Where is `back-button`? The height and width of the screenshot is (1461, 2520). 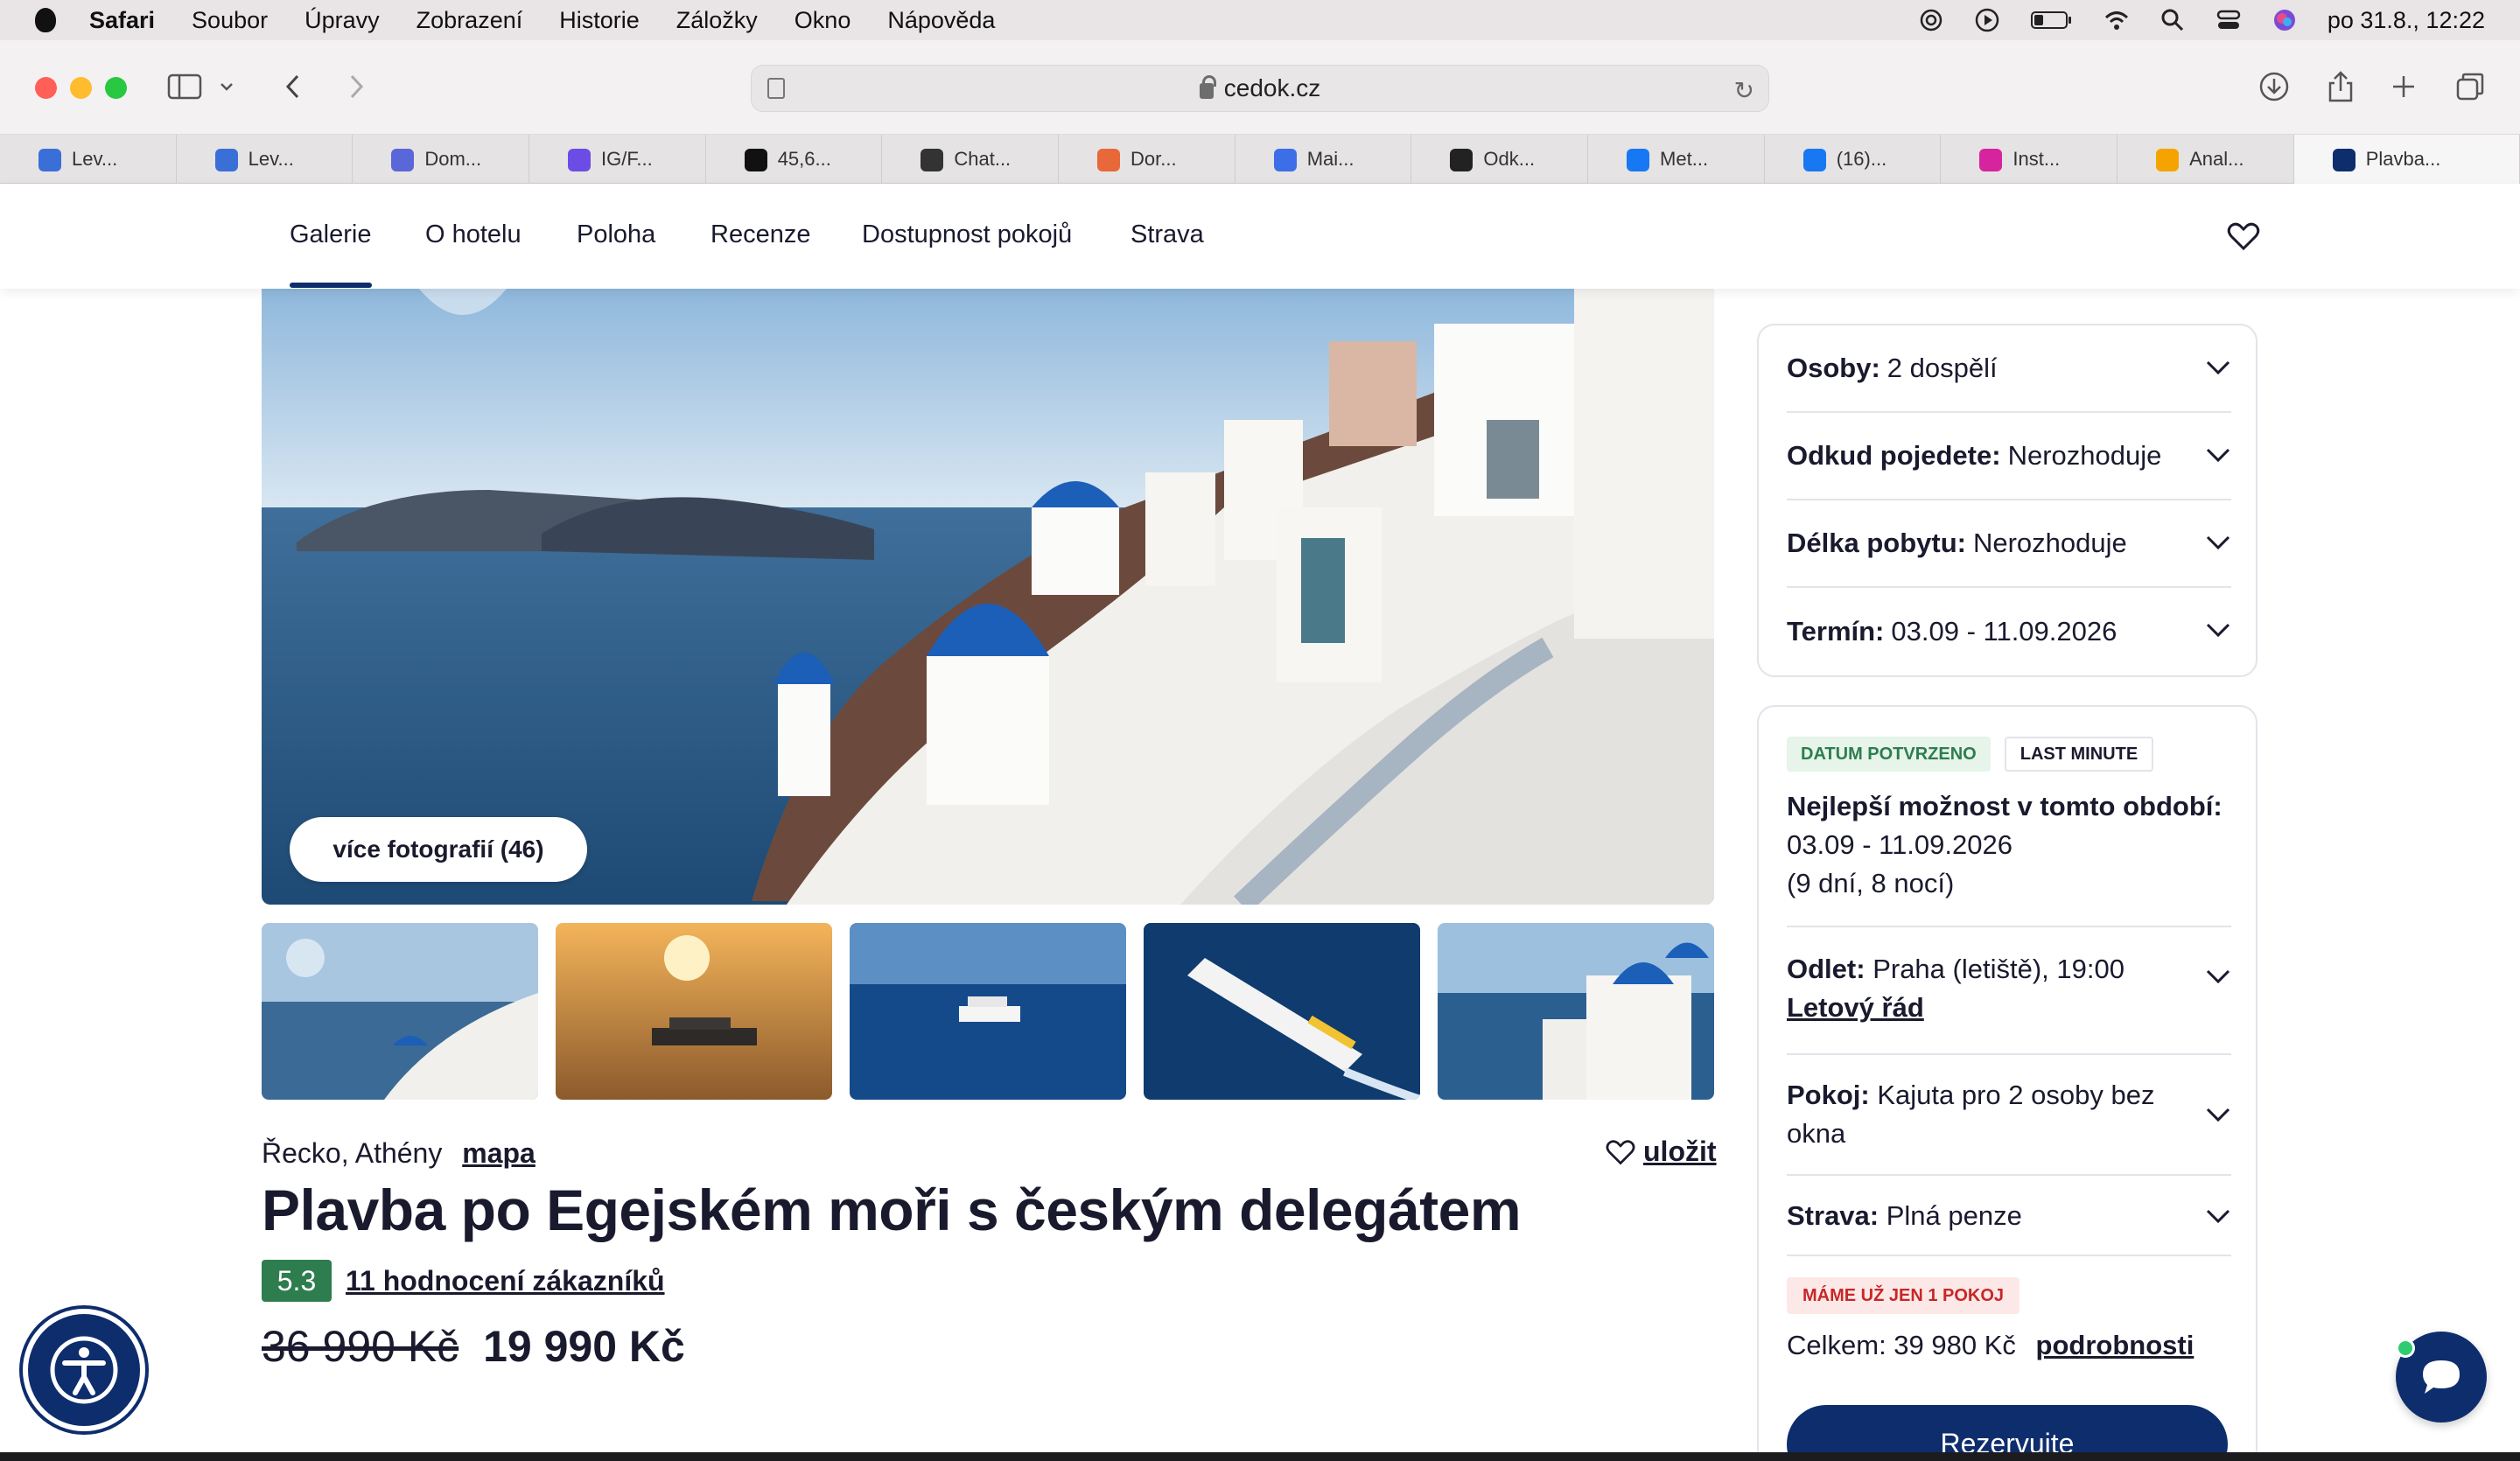
back-button is located at coordinates (293, 87).